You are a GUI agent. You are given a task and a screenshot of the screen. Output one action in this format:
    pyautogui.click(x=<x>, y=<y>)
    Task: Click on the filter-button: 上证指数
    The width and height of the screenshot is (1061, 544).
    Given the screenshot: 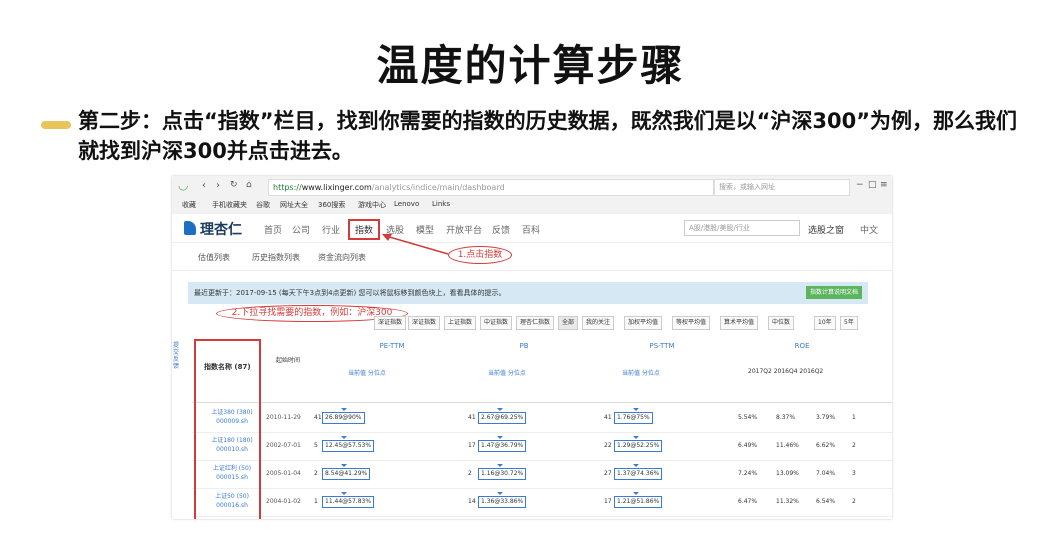 What is the action you would take?
    pyautogui.click(x=460, y=323)
    